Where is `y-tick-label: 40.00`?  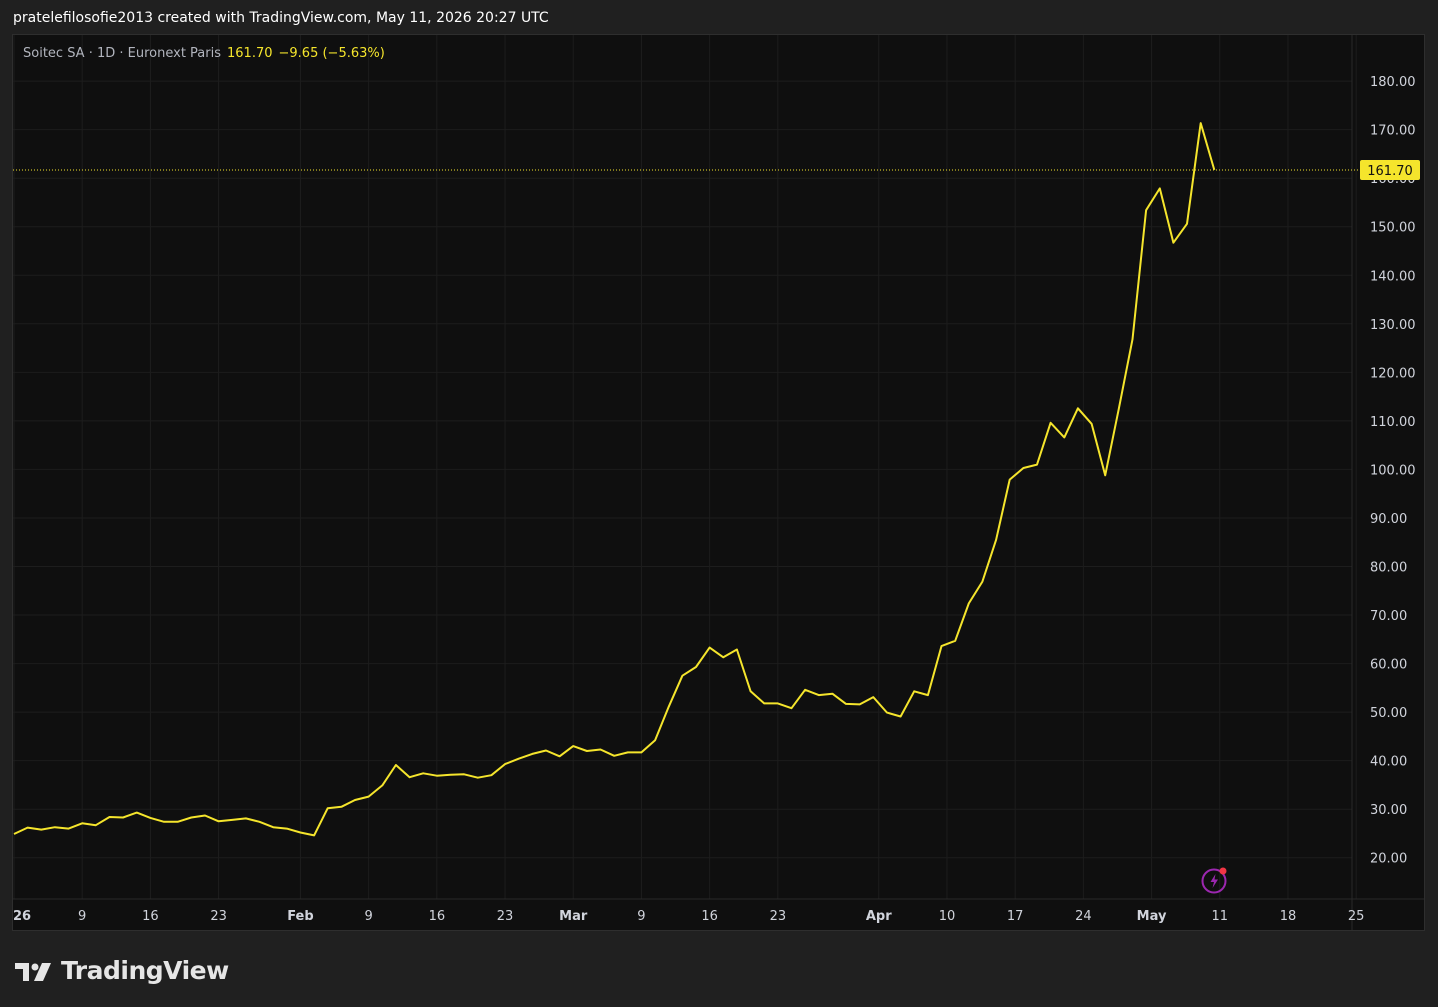 y-tick-label: 40.00 is located at coordinates (1388, 762).